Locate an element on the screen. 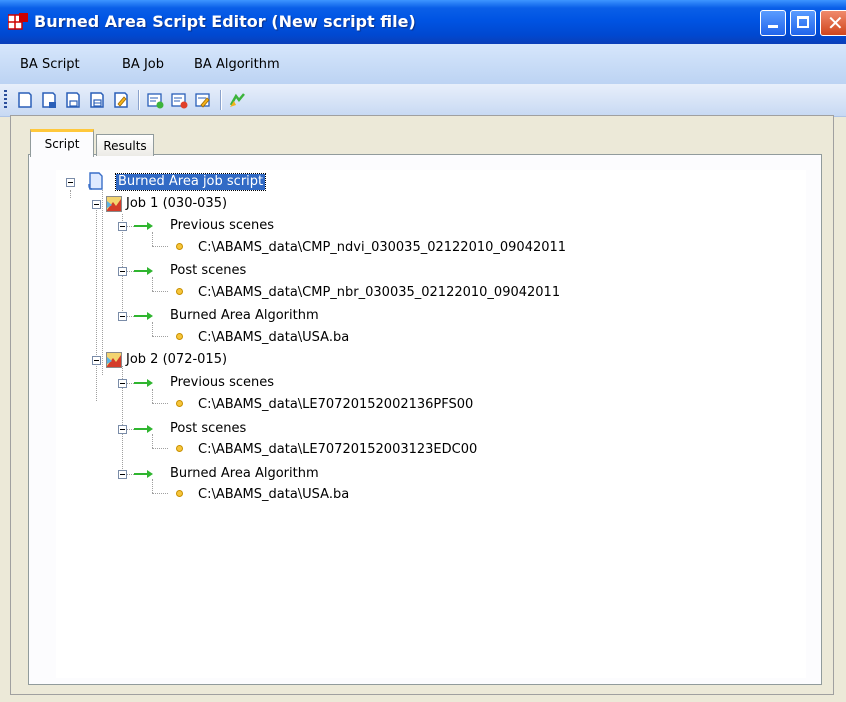 This screenshot has width=846, height=702. script-document-icon is located at coordinates (95, 181).